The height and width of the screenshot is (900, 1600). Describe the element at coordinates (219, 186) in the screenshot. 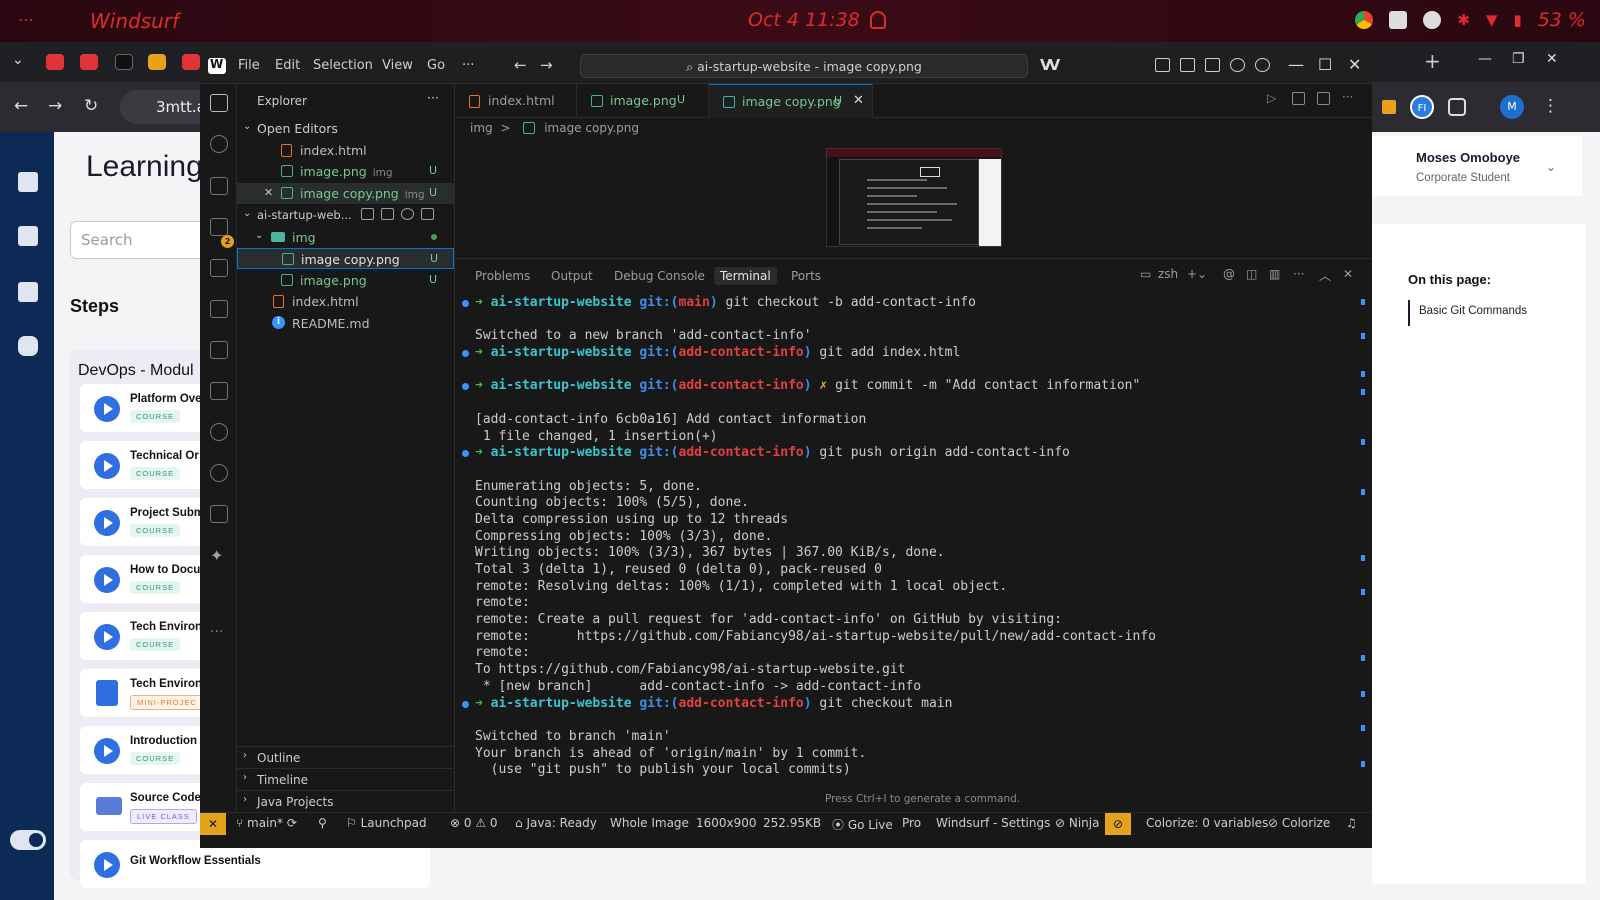

I see `source-control-icon` at that location.